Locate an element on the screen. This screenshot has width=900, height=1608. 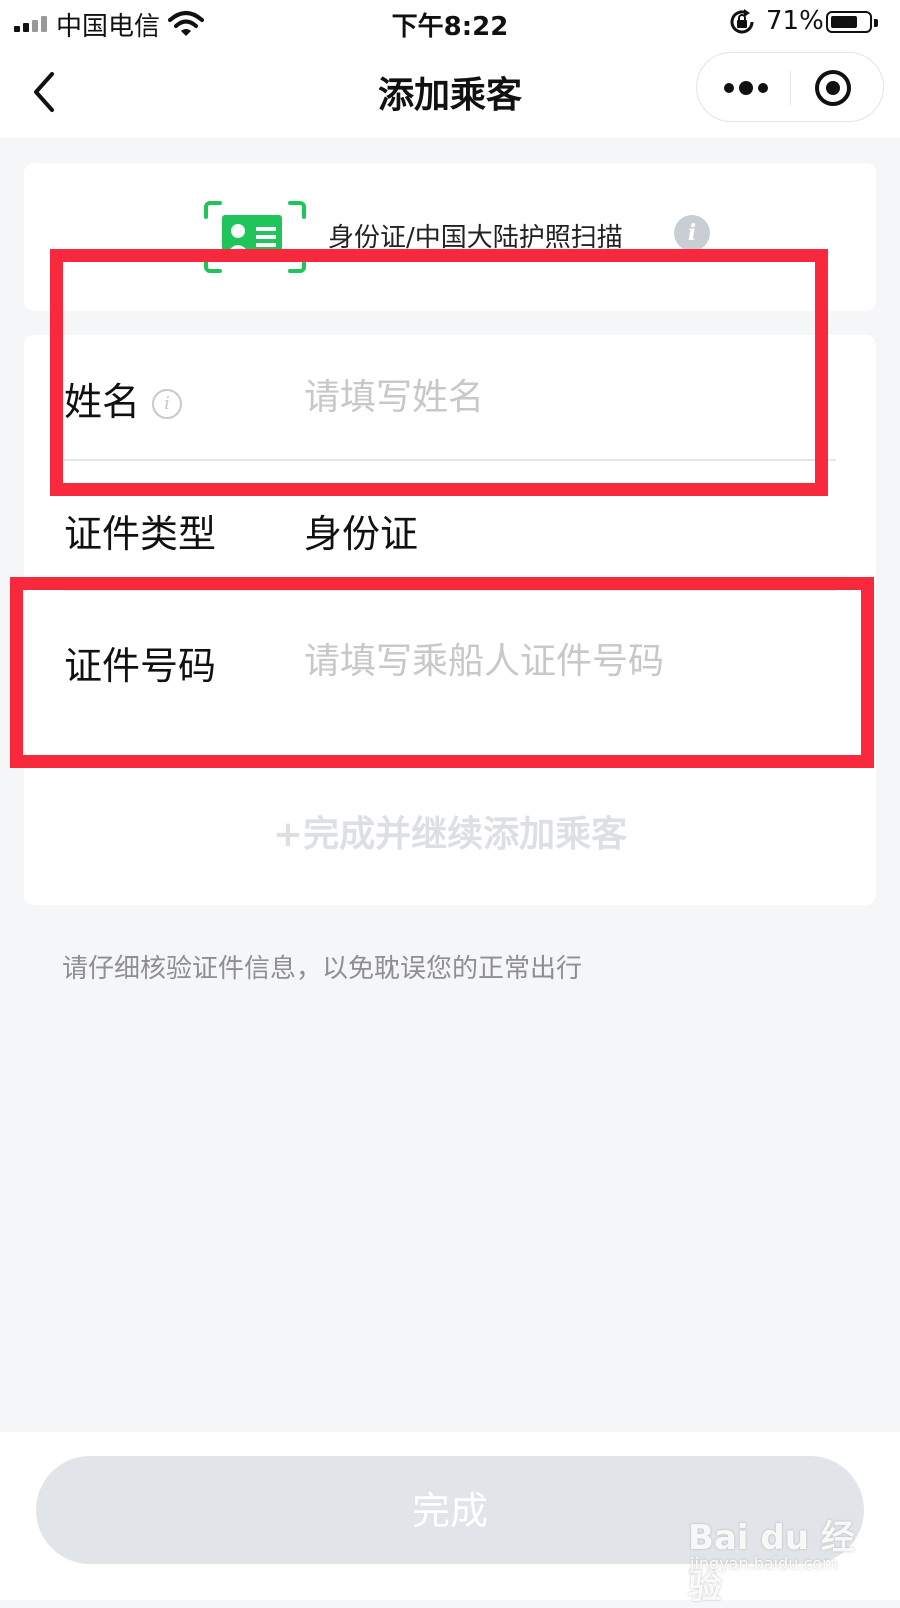
more-icon is located at coordinates (746, 88).